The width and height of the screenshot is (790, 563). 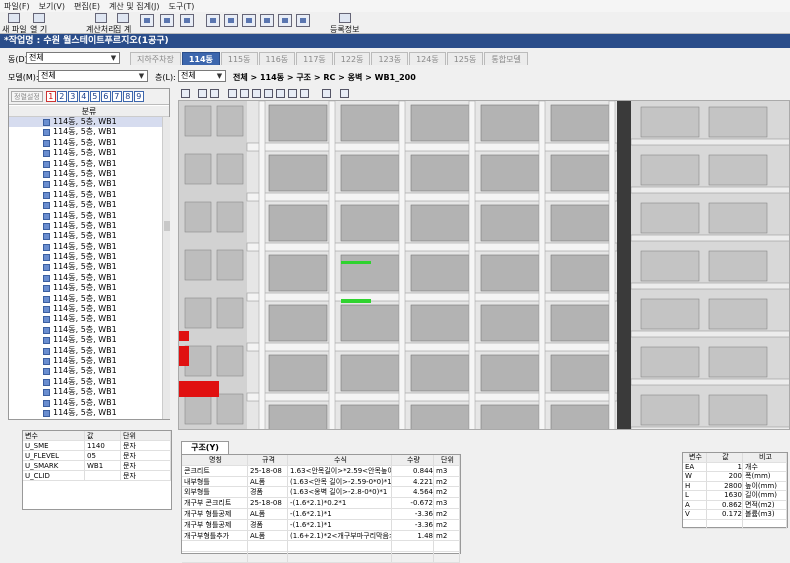 I want to click on zoom-icon, so click(x=147, y=20).